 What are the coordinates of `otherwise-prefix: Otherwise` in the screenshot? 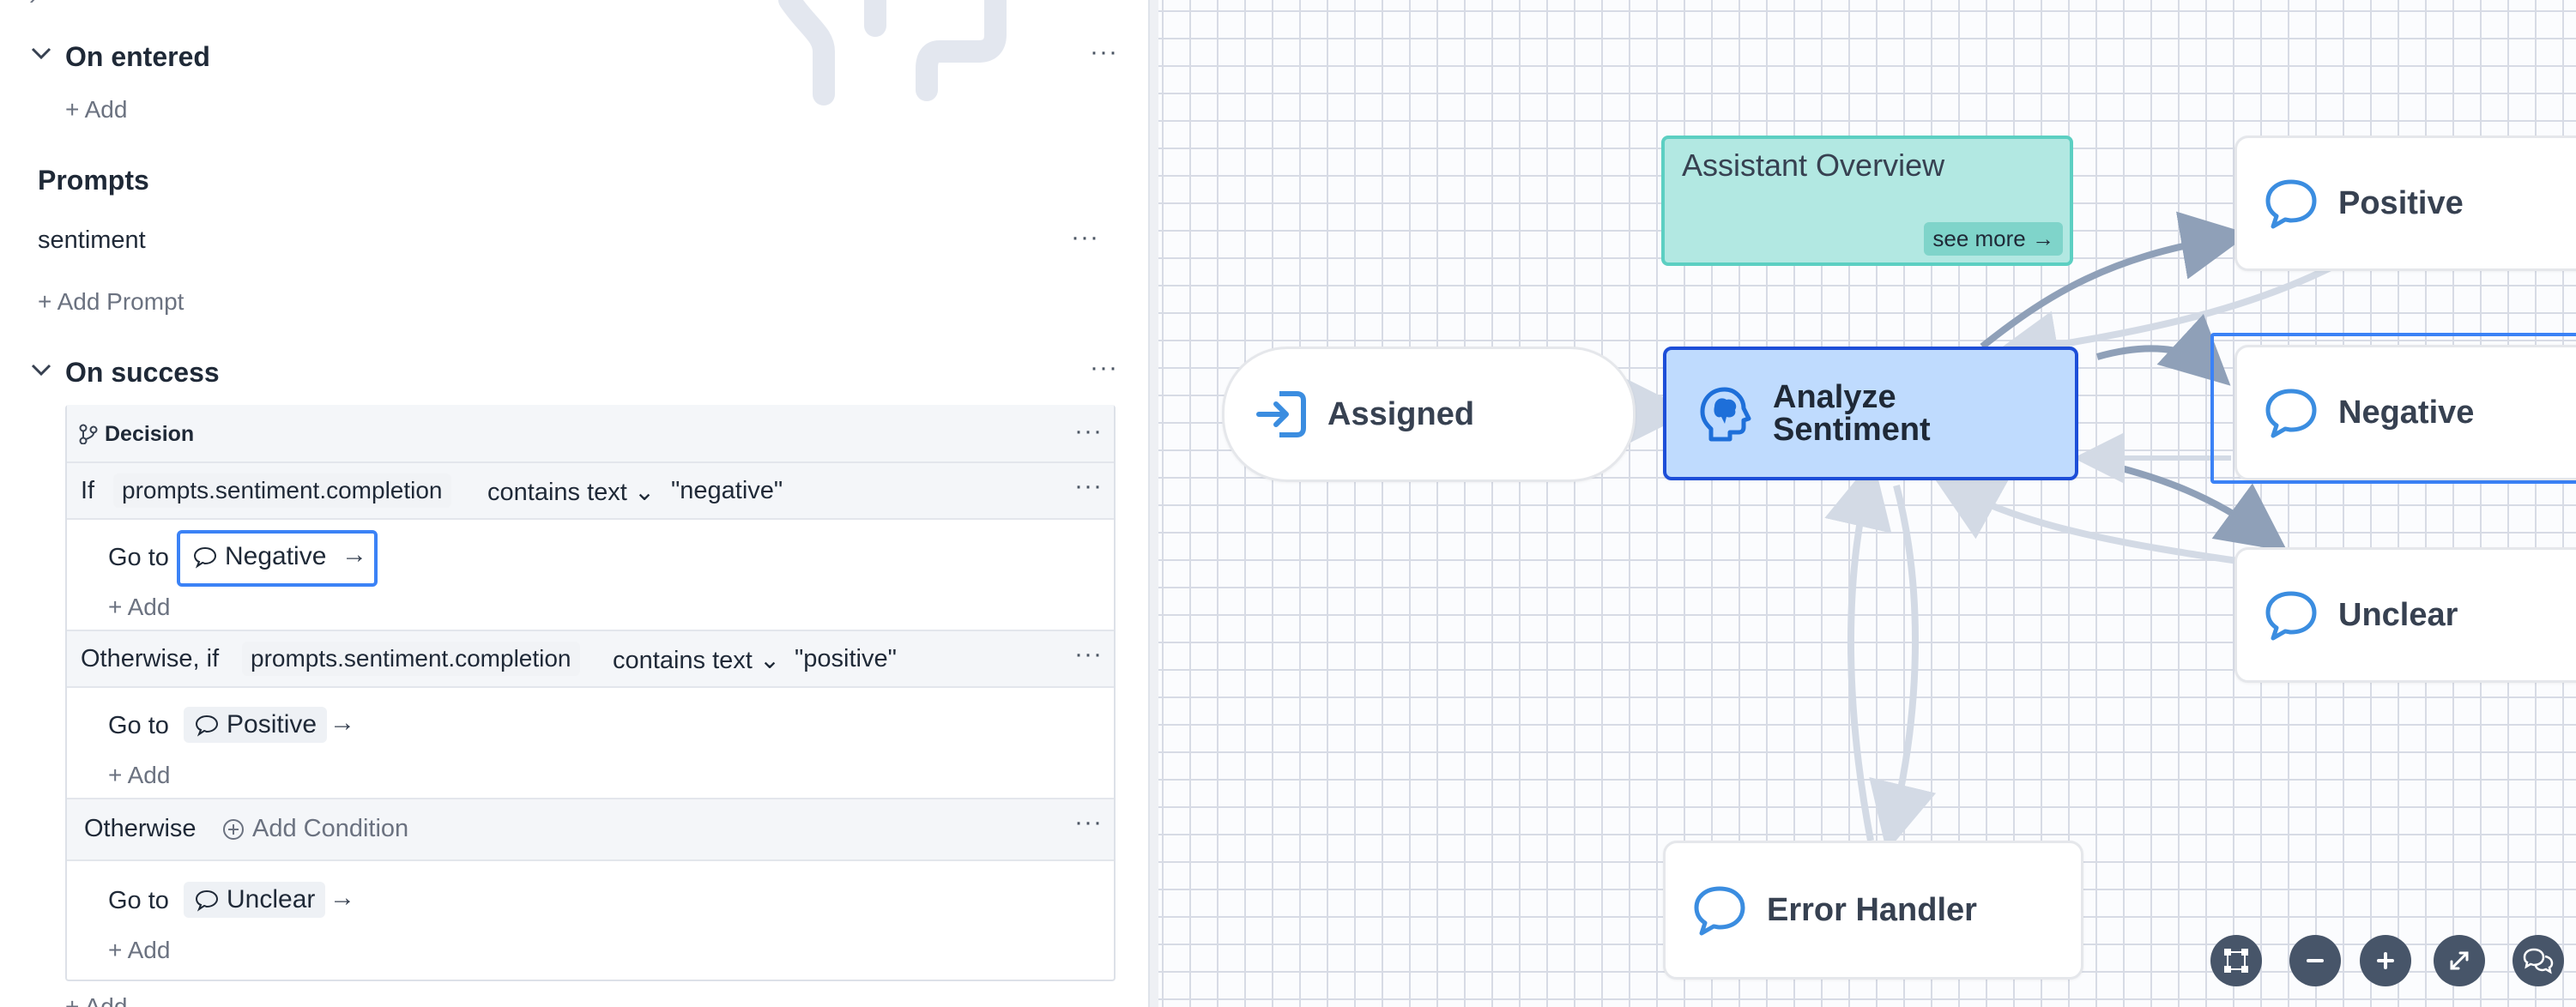 It's located at (140, 828).